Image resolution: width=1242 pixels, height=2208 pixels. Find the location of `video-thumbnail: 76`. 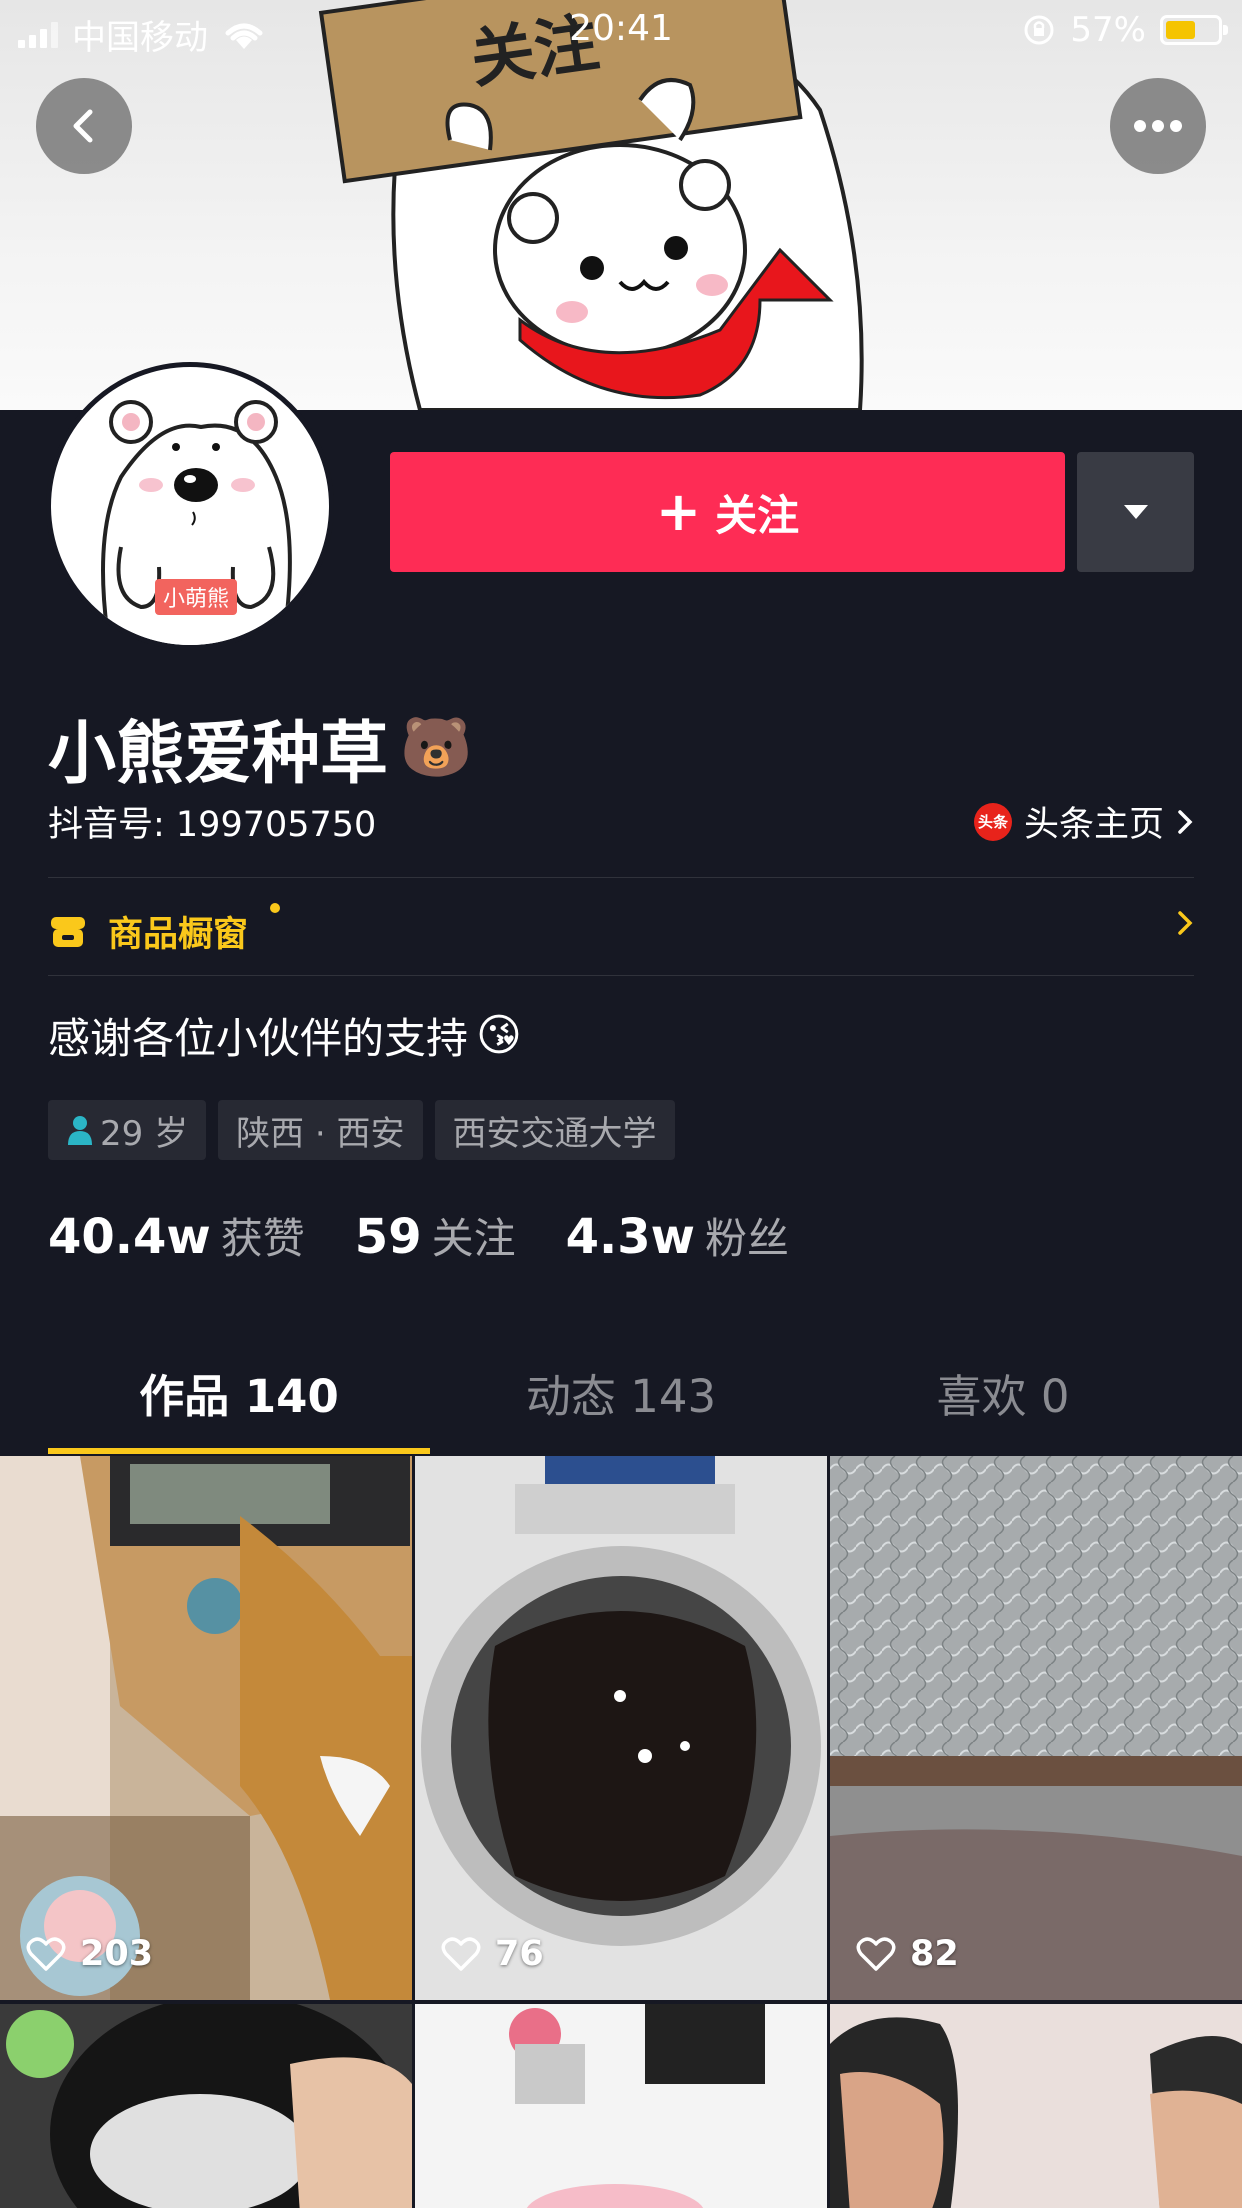

video-thumbnail: 76 is located at coordinates (621, 1728).